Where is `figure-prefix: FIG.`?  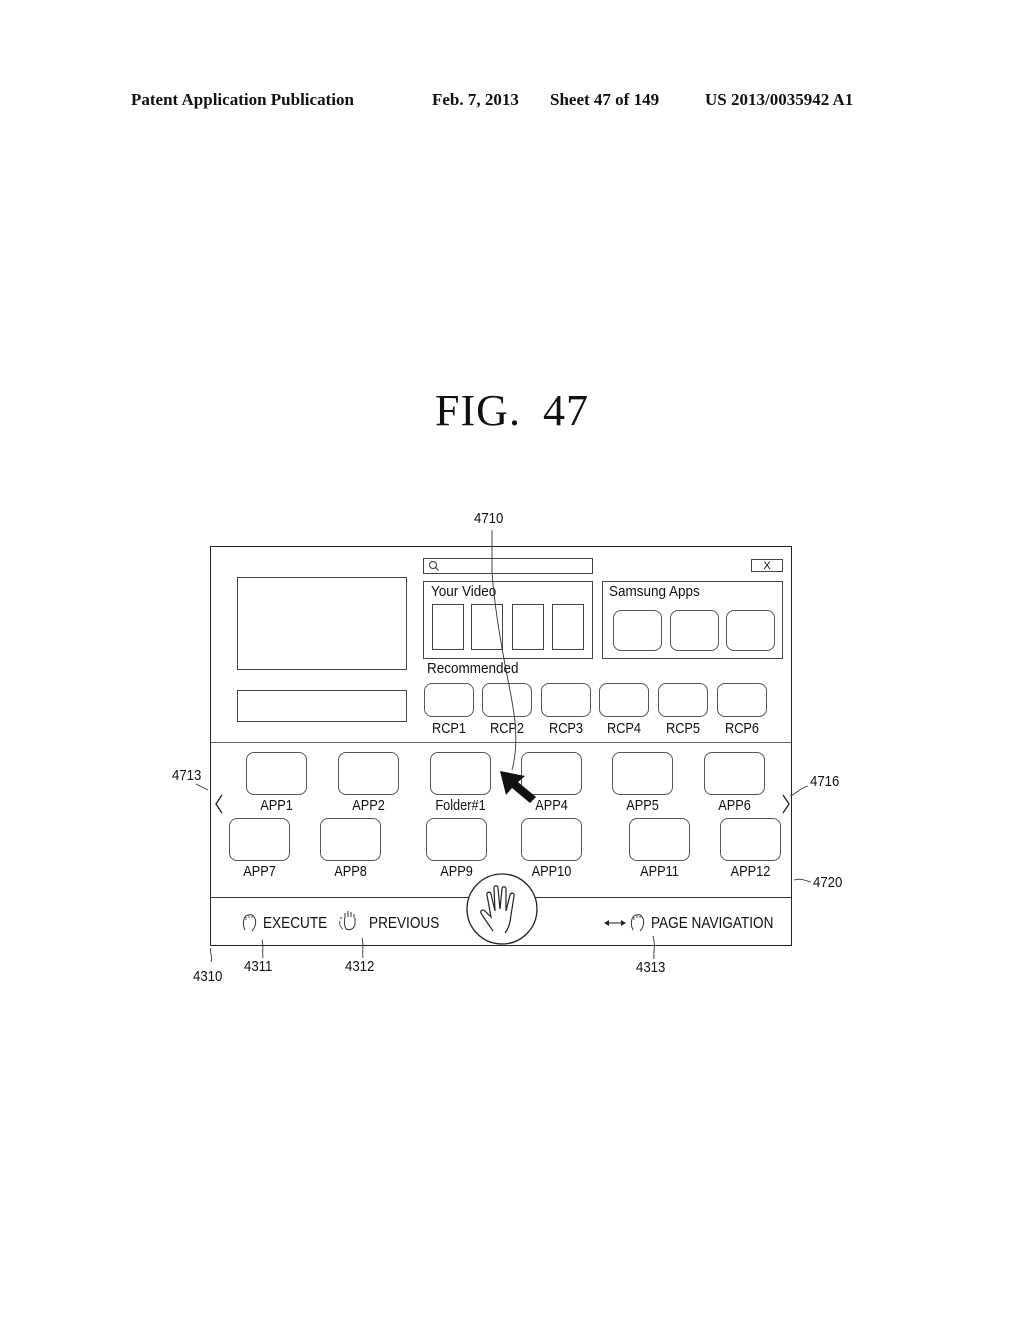 figure-prefix: FIG. is located at coordinates (478, 410).